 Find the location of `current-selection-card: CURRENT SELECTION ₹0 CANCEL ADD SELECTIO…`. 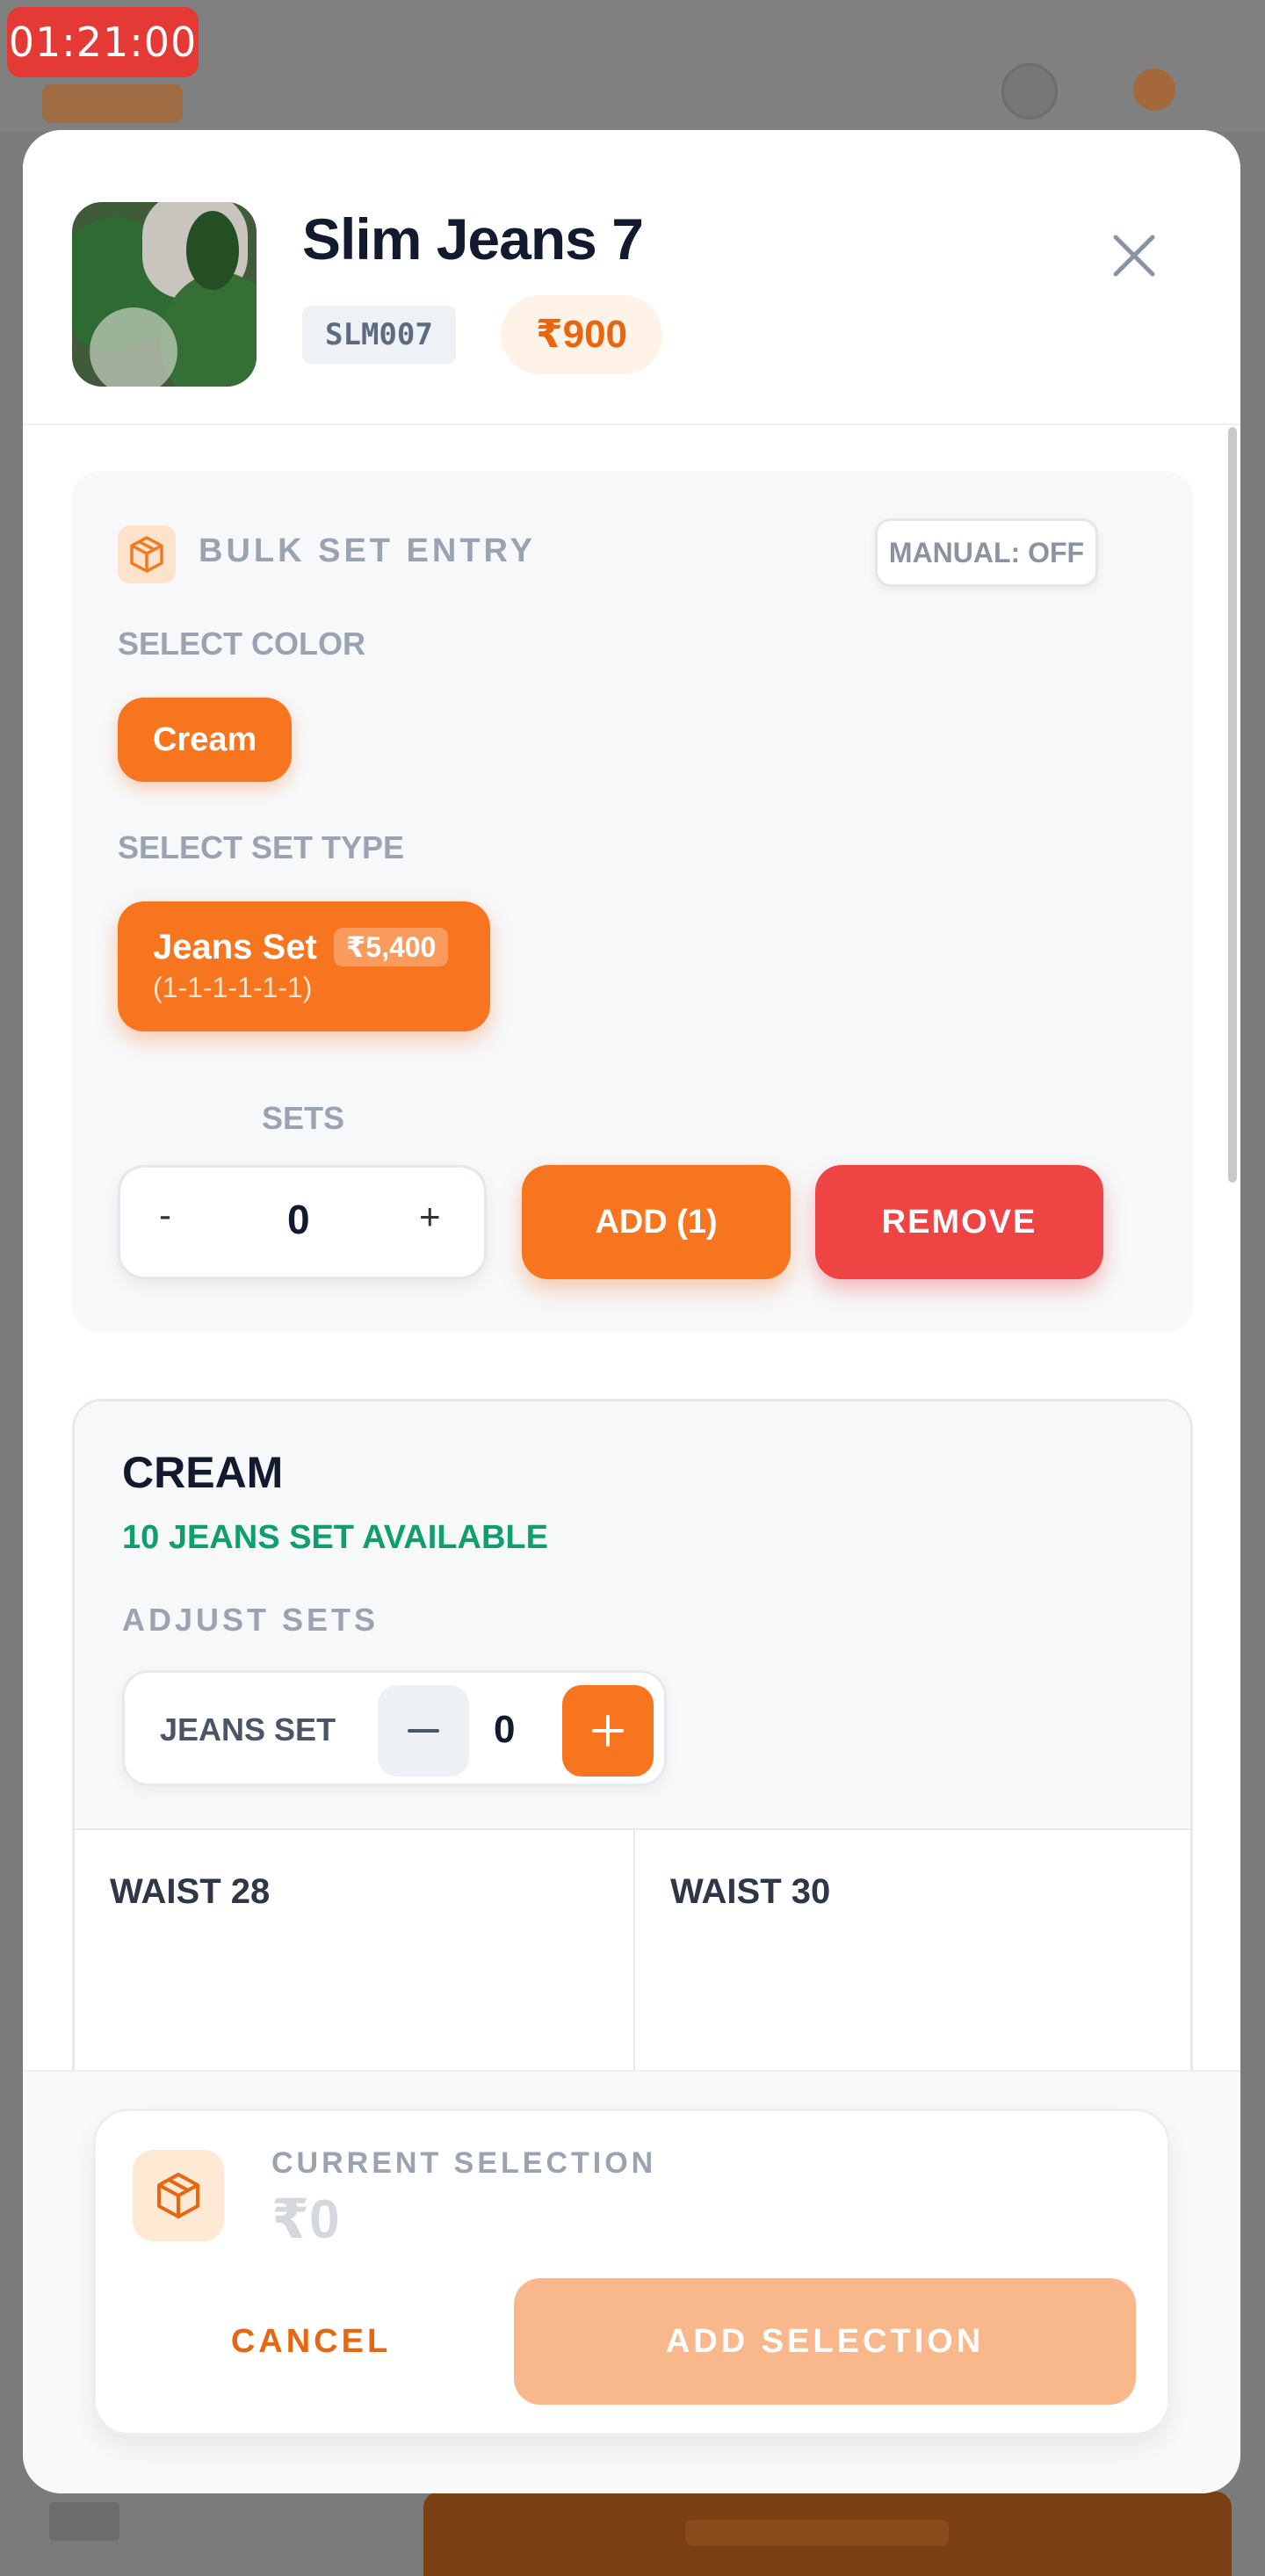

current-selection-card: CURRENT SELECTION ₹0 CANCEL ADD SELECTIO… is located at coordinates (632, 2272).